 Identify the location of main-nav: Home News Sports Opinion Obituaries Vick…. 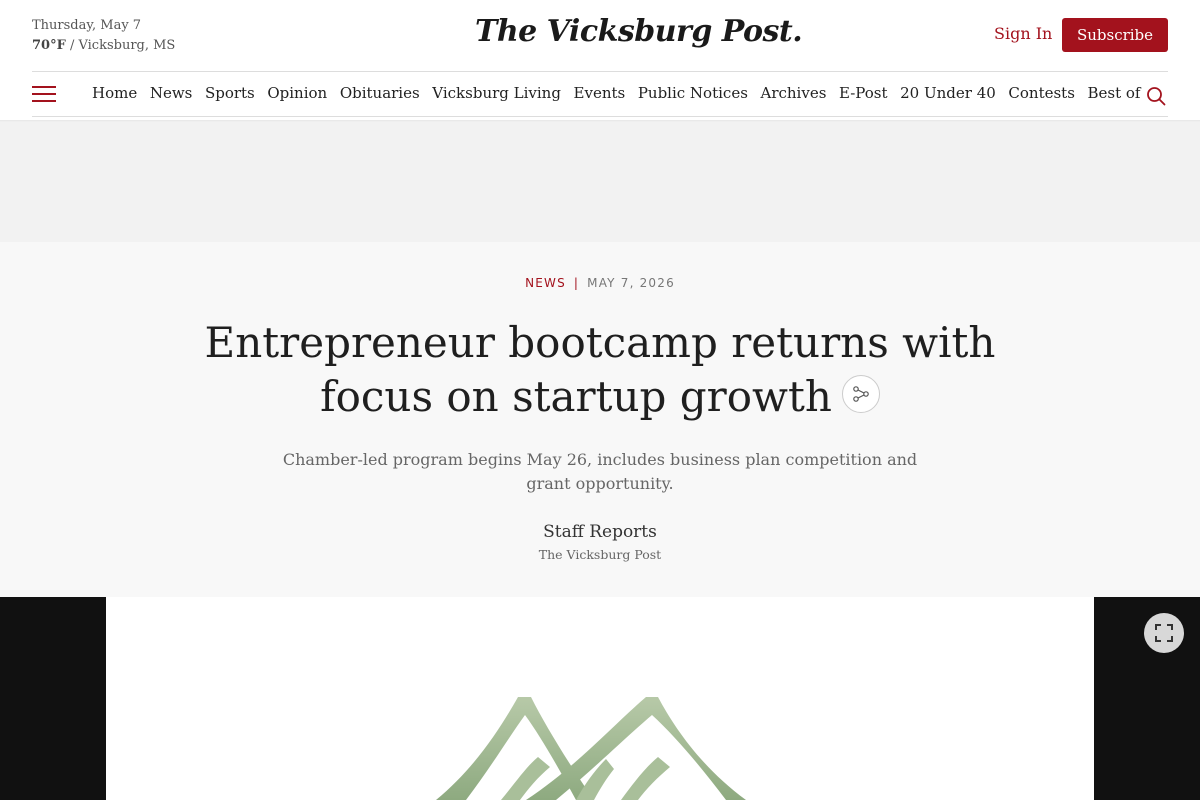
(600, 94).